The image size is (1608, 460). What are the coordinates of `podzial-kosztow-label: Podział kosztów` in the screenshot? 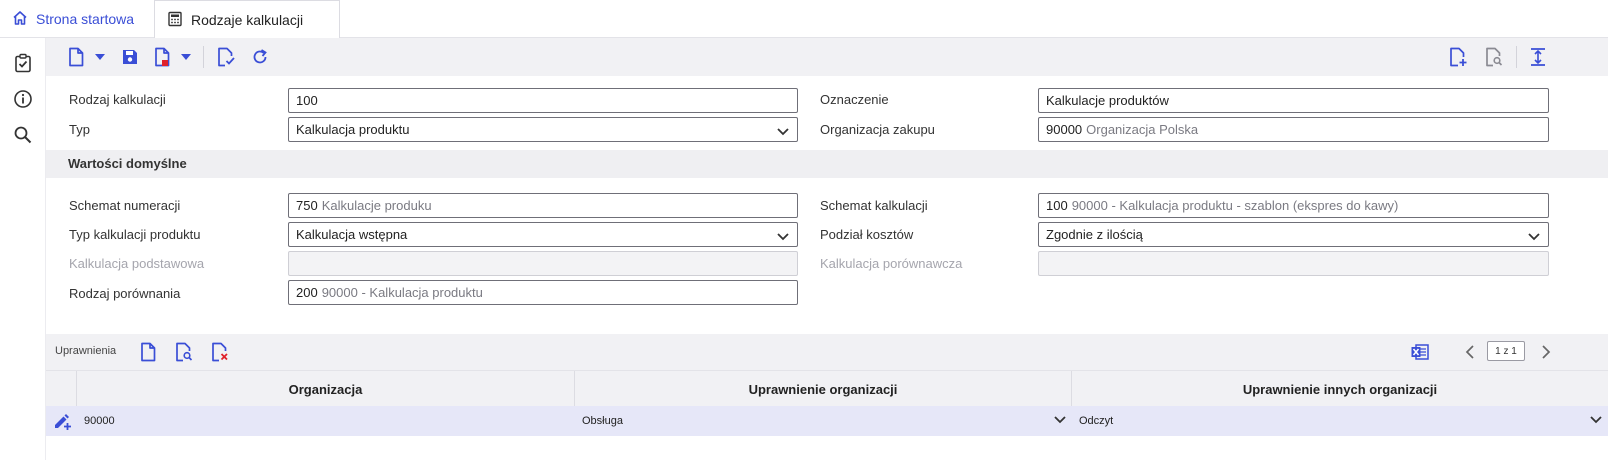 It's located at (867, 234).